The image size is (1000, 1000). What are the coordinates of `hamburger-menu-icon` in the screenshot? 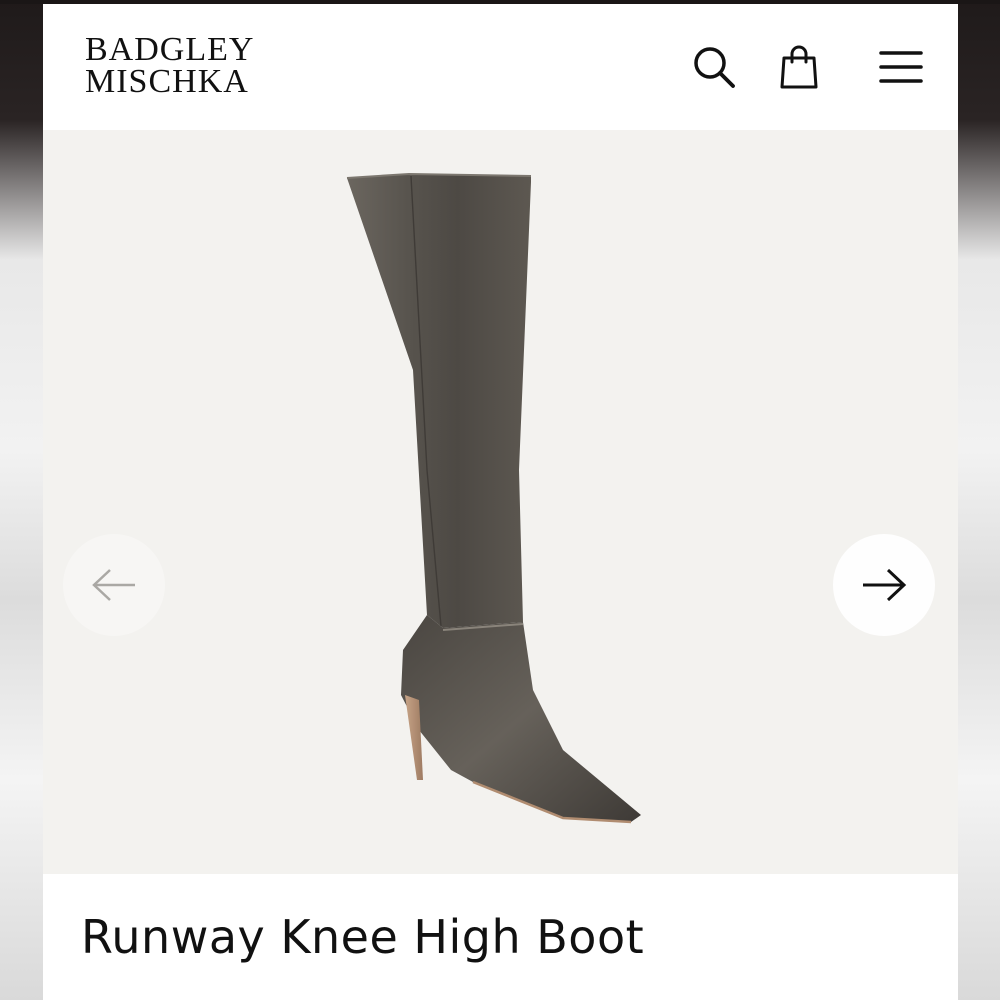 It's located at (901, 67).